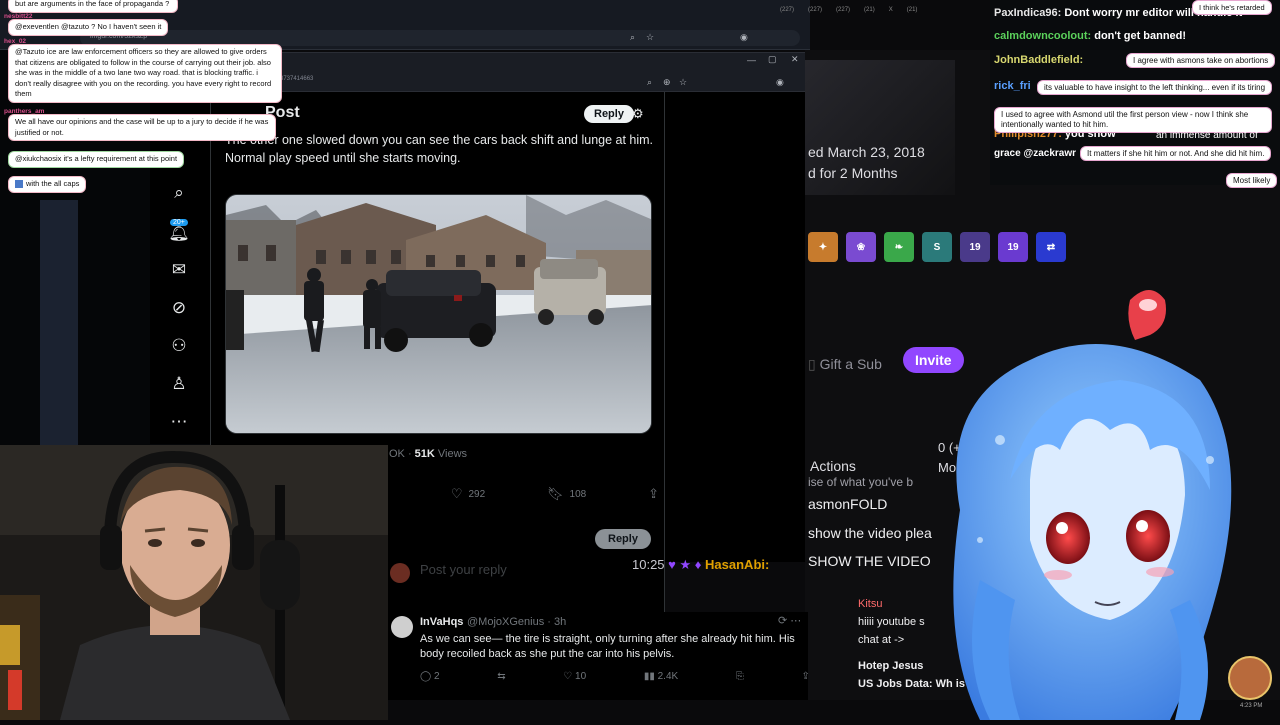 This screenshot has width=1280, height=725. What do you see at coordinates (402, 627) in the screenshot?
I see `avatar` at bounding box center [402, 627].